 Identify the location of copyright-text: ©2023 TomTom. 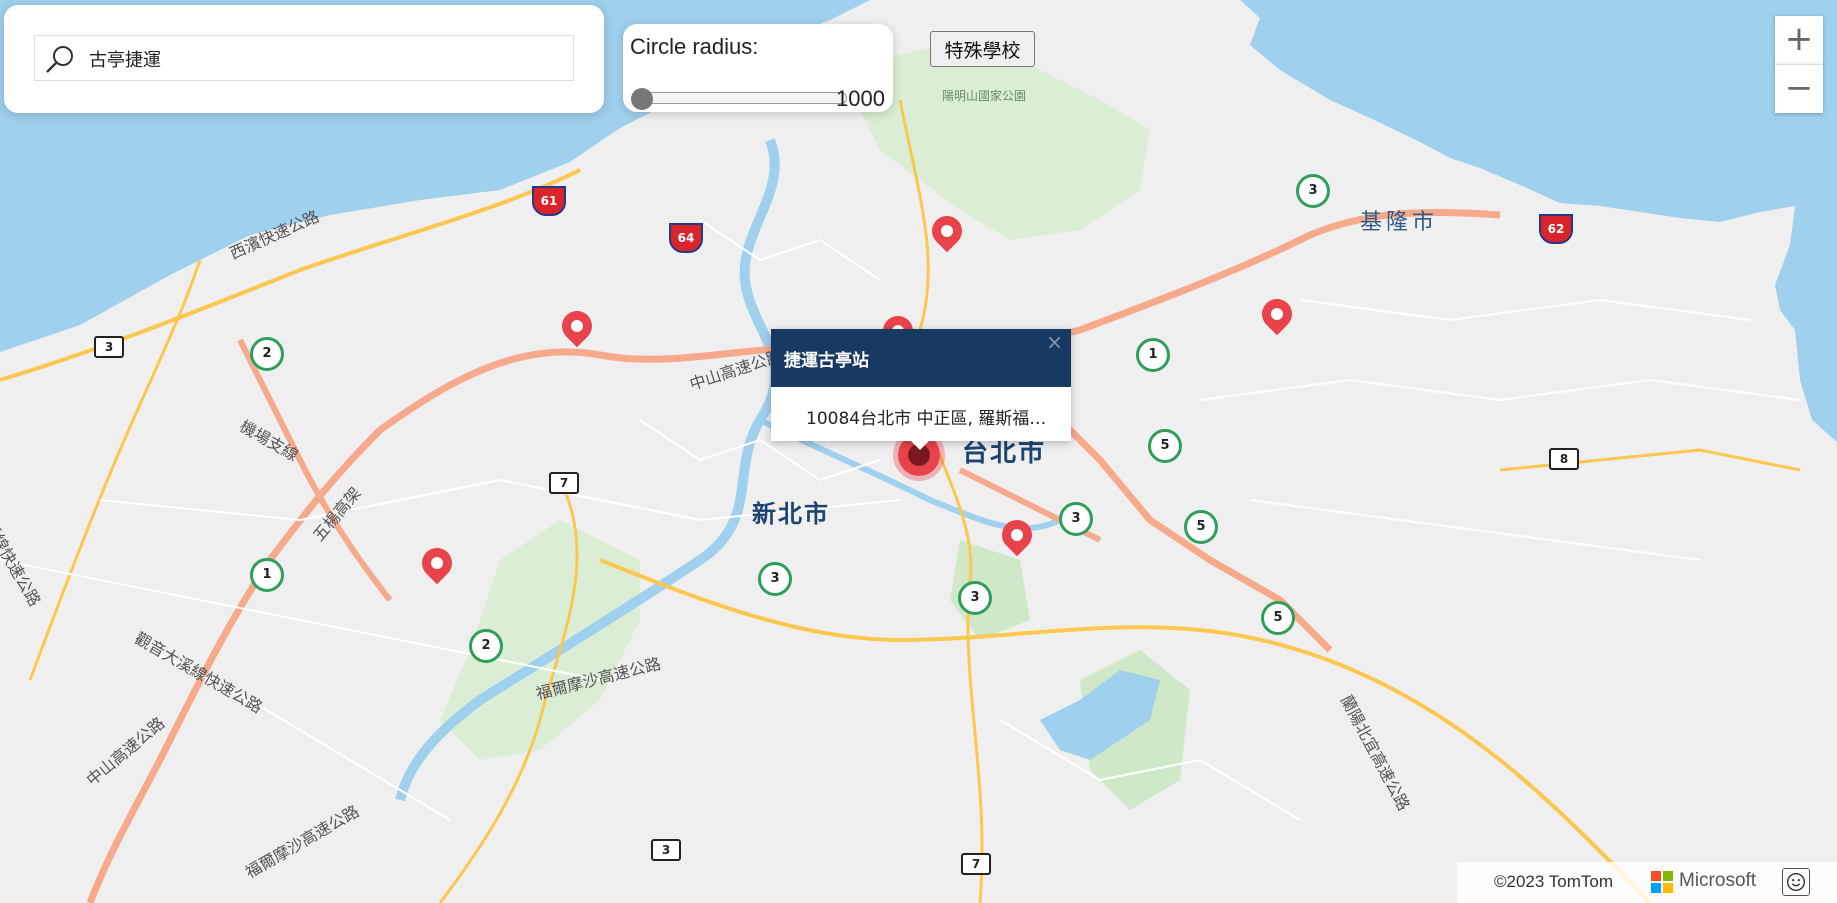
(1553, 881).